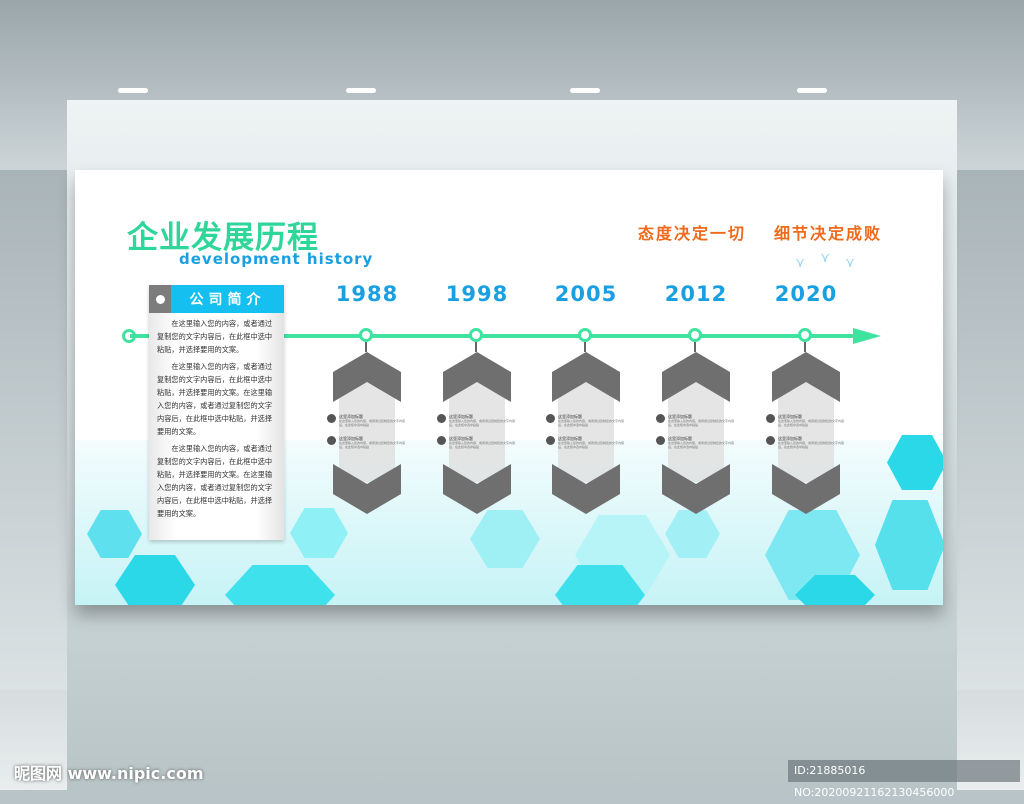 The image size is (1024, 804). I want to click on intro-heading: 公司简介, so click(227, 299).